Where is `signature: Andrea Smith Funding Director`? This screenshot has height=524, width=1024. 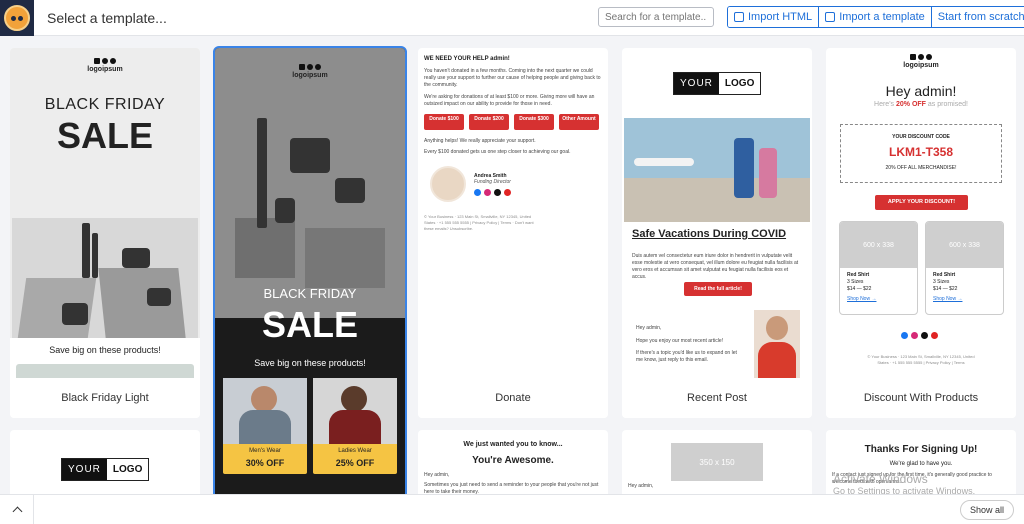
signature: Andrea Smith Funding Director is located at coordinates (516, 184).